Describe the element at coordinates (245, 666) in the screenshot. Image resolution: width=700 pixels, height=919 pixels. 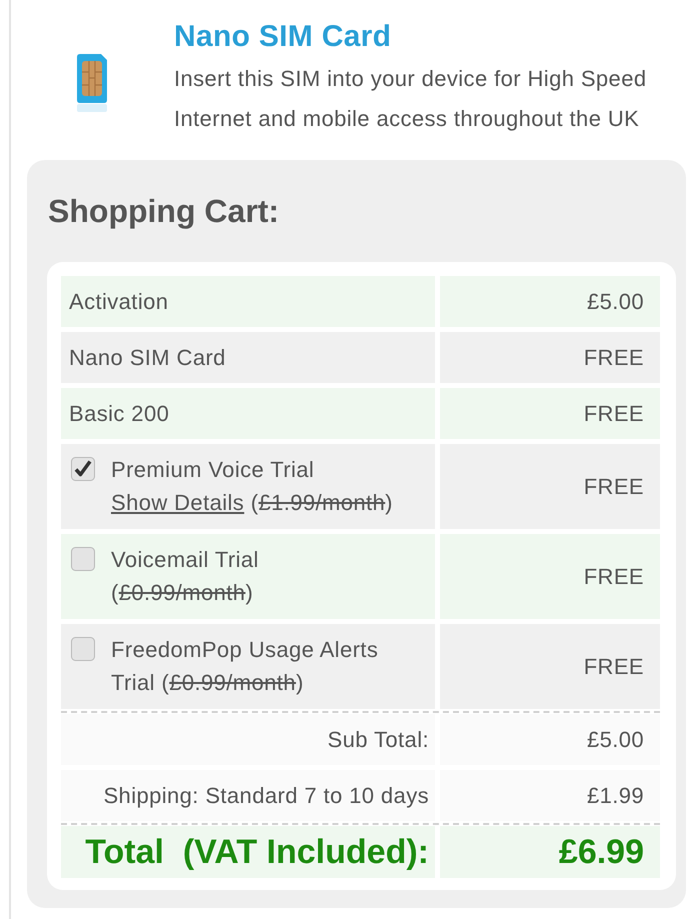
I see `option-label: FreedomPop Usage Alerts Trial (£0.99/month)` at that location.